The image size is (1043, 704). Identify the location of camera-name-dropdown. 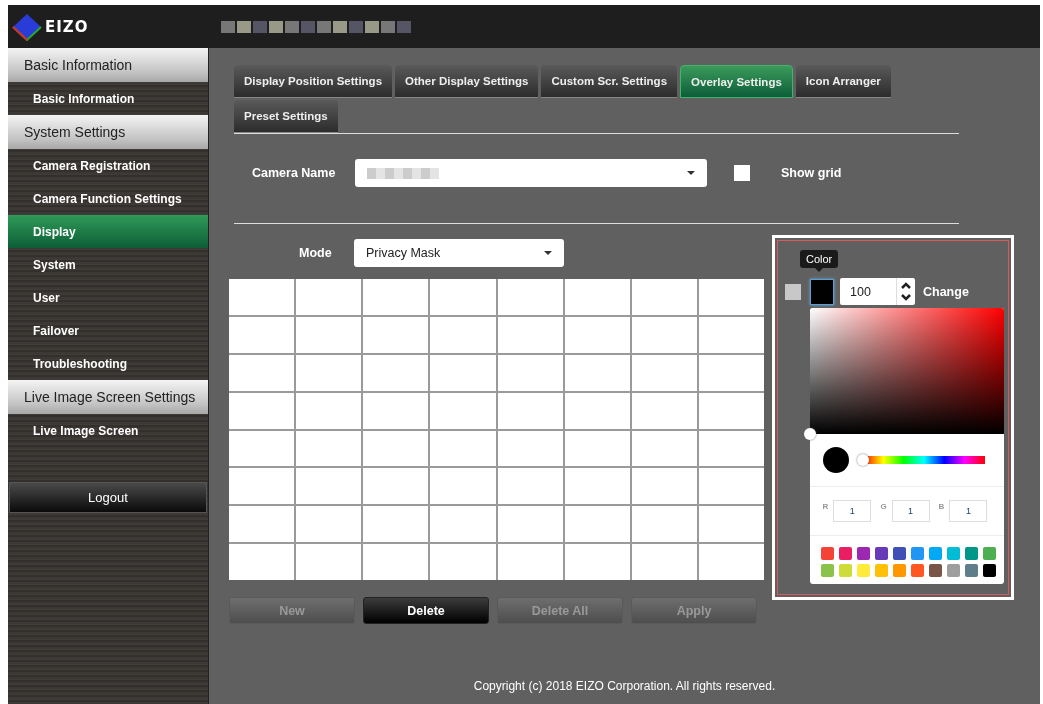
(531, 173).